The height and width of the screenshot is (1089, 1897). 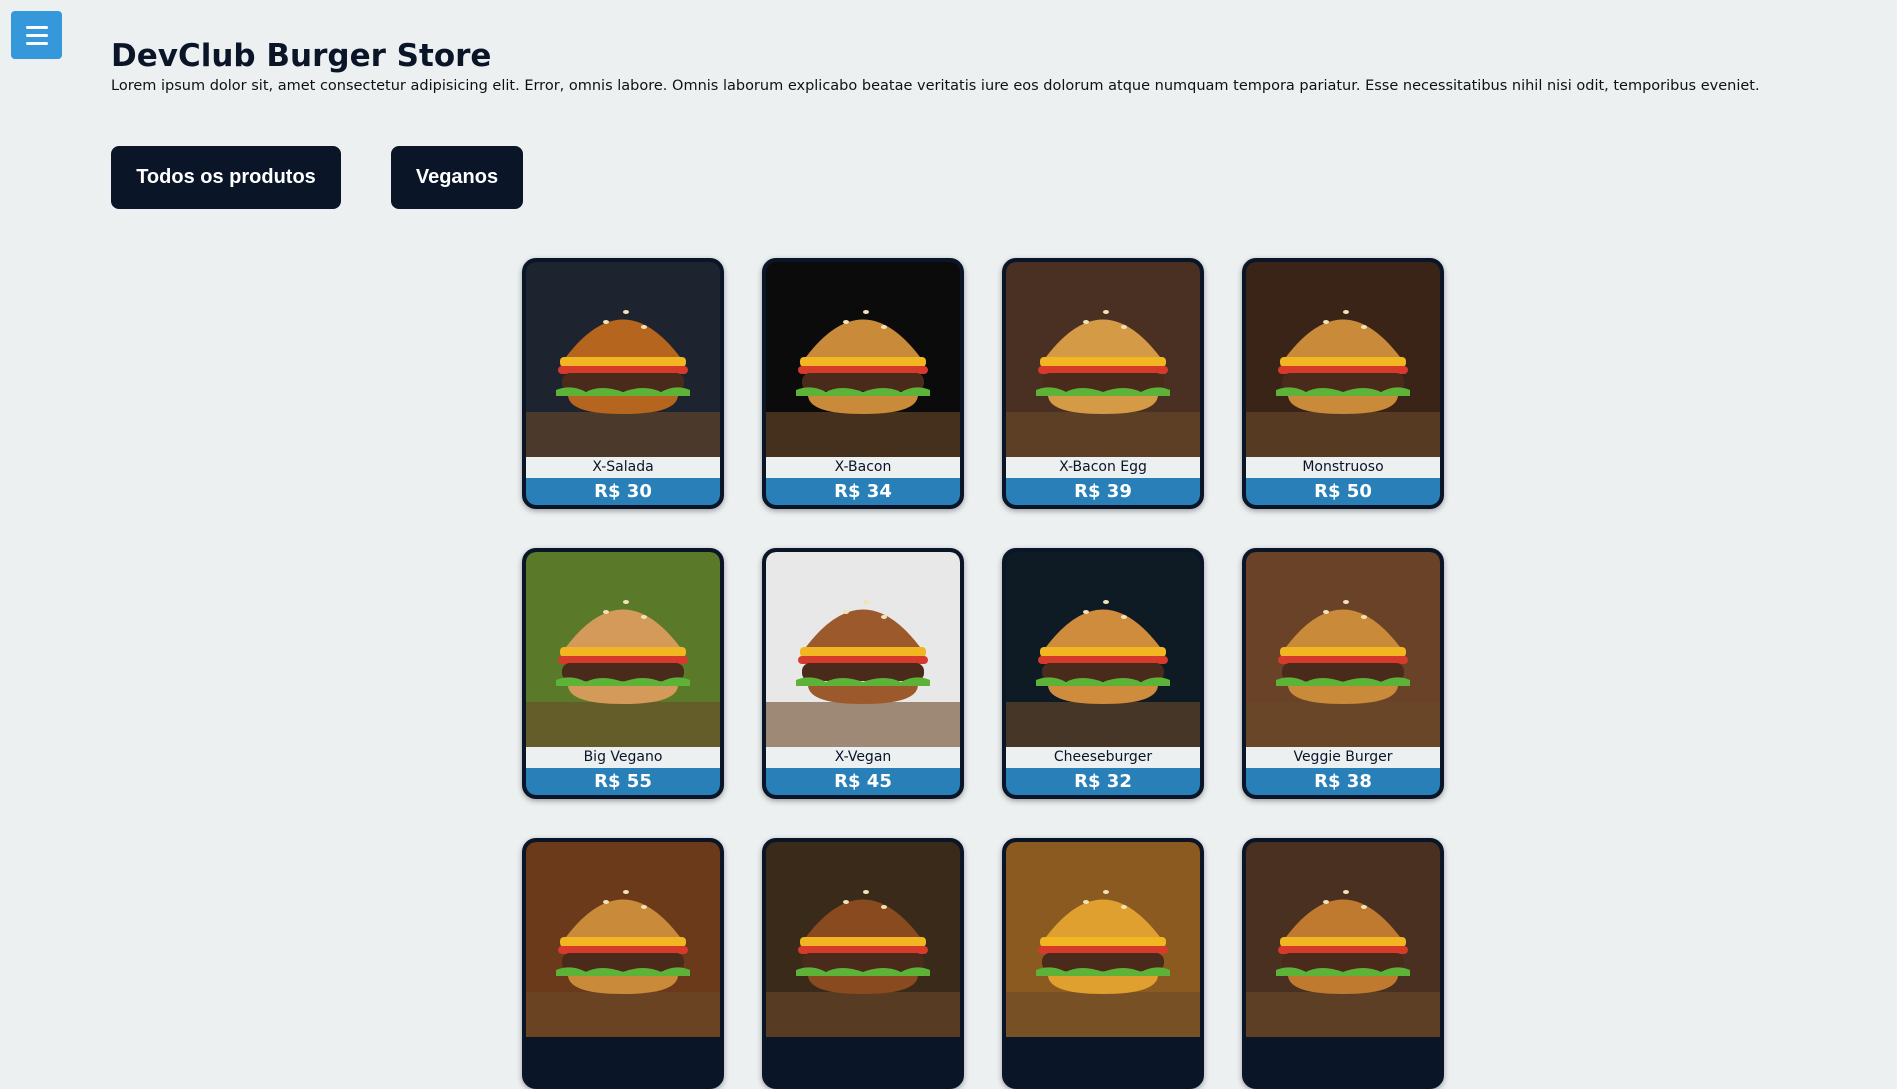 What do you see at coordinates (1103, 467) in the screenshot?
I see `product-name: X-Bacon Egg` at bounding box center [1103, 467].